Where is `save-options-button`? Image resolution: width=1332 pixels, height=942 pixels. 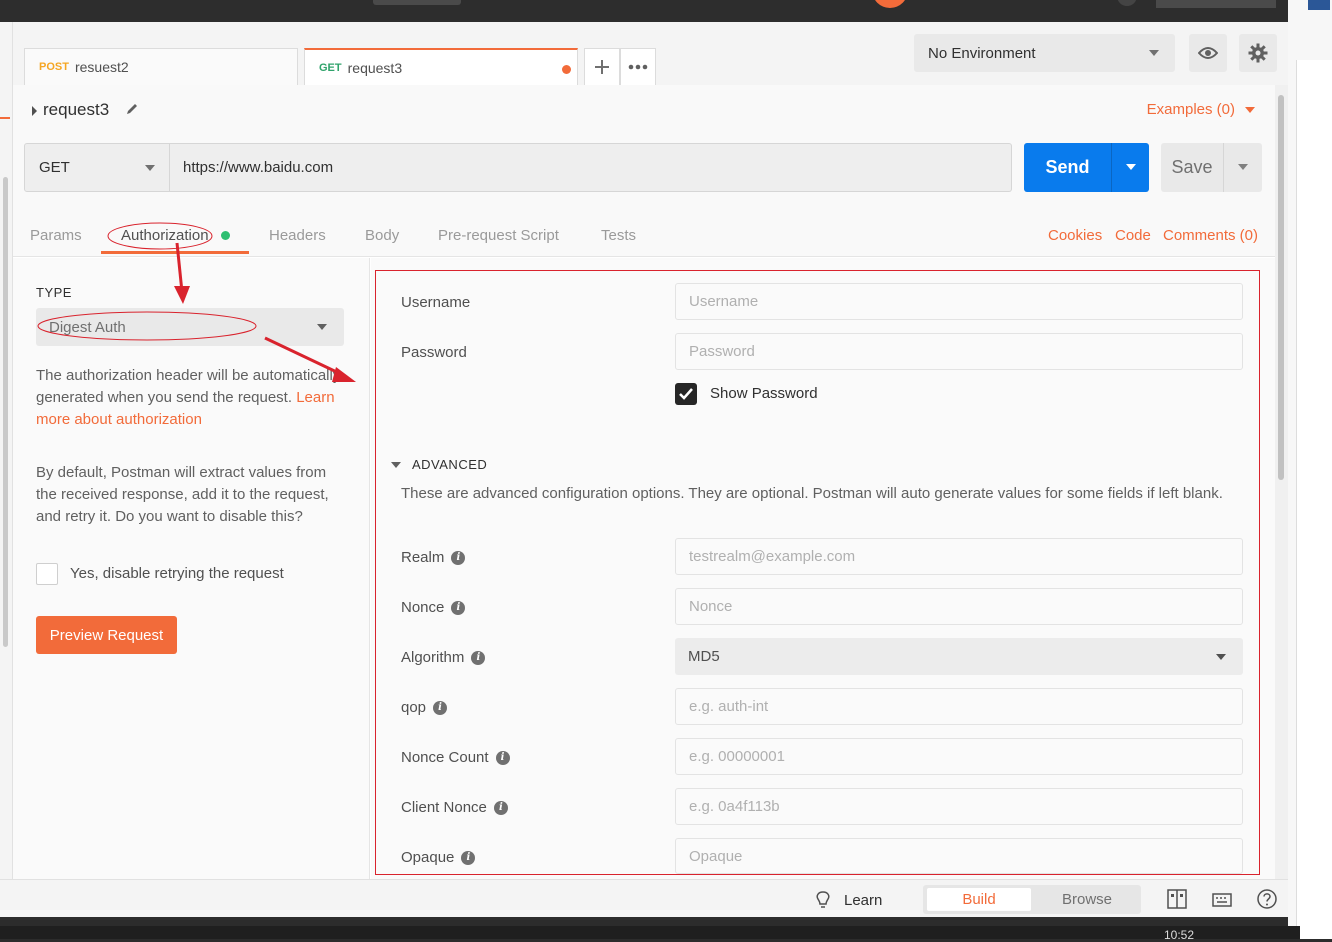
save-options-button is located at coordinates (1242, 167).